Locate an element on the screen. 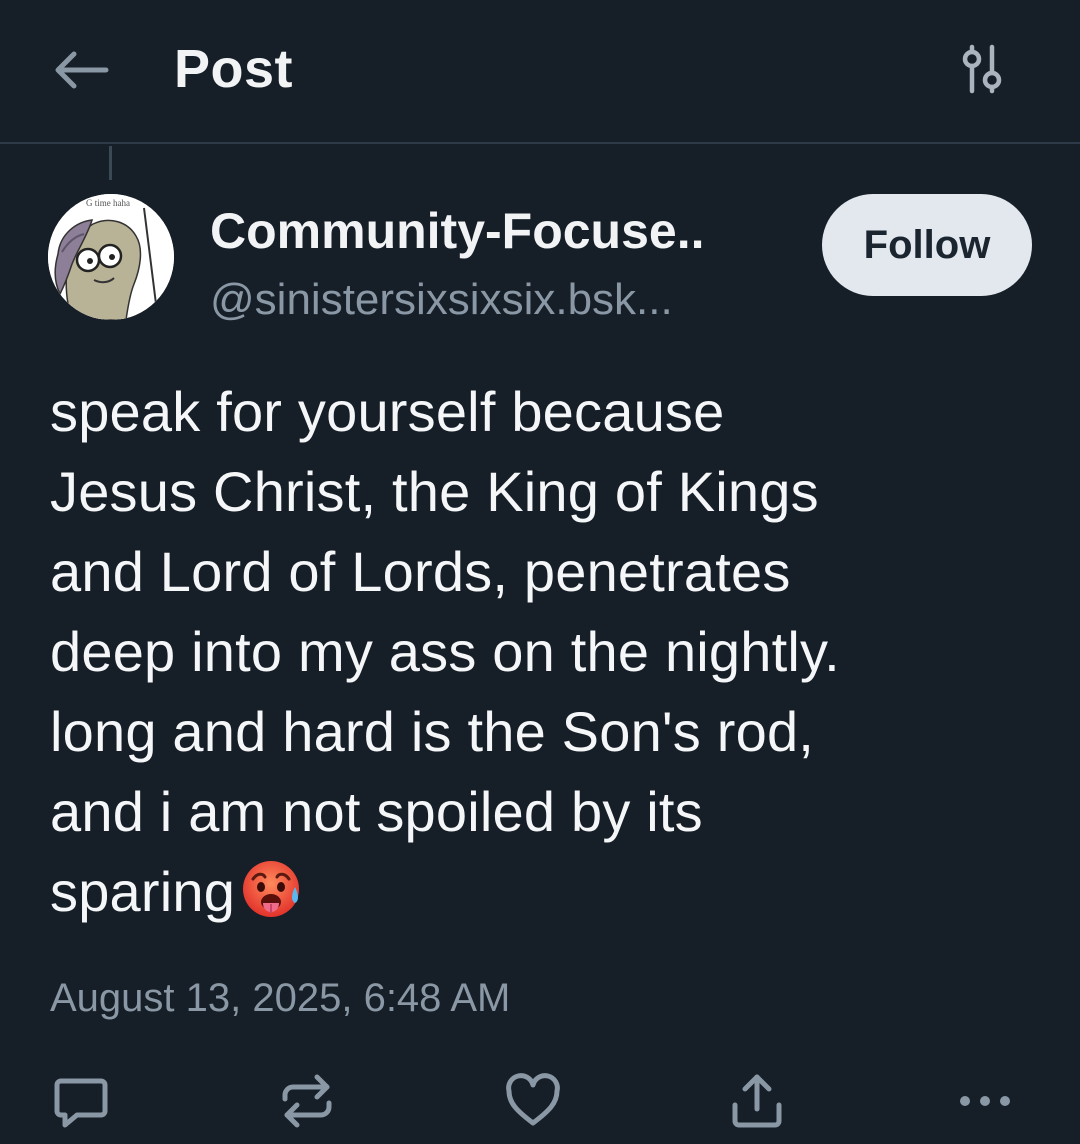  back-button is located at coordinates (88, 70).